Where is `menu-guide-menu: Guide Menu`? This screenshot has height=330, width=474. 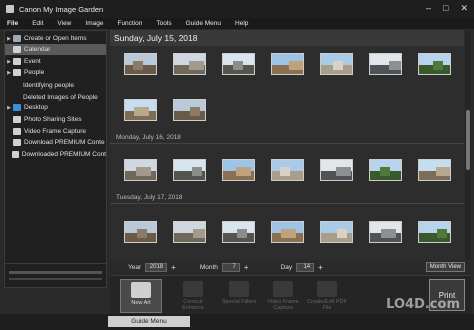 menu-guide-menu: Guide Menu is located at coordinates (203, 23).